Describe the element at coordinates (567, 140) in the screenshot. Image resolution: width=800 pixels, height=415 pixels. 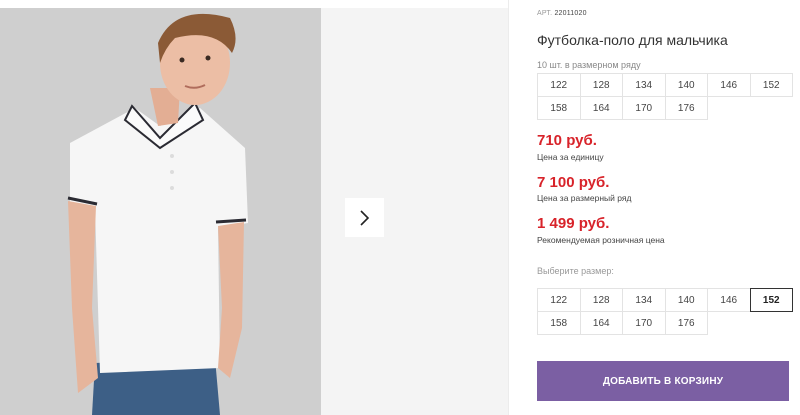
I see `unit-price: 710 руб.` at that location.